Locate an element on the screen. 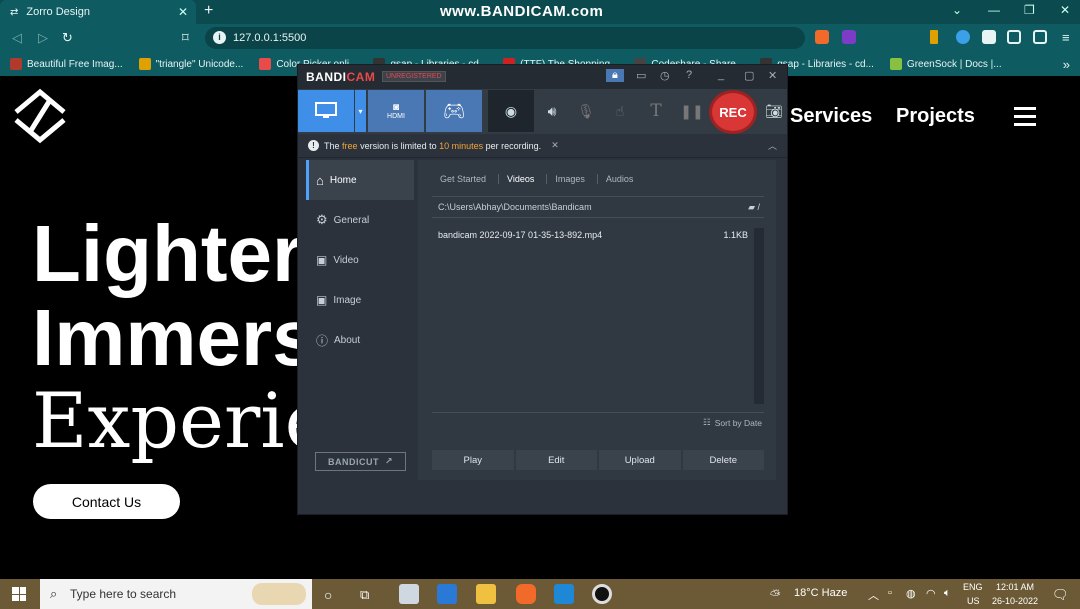 The width and height of the screenshot is (1080, 609). cursor-effects-button: ☝︎ is located at coordinates (620, 111).